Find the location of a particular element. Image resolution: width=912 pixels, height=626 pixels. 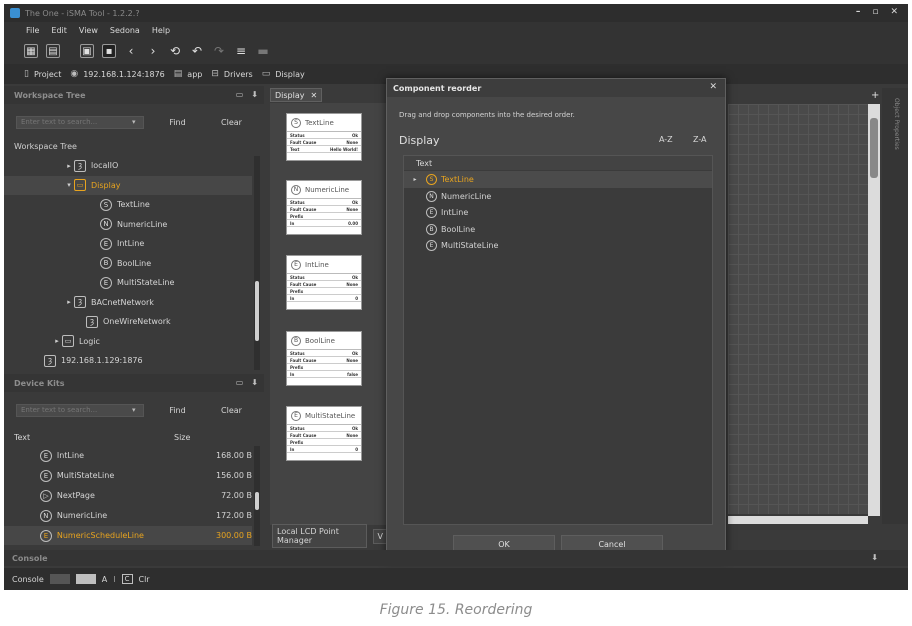

menu-view: View is located at coordinates (88, 30).